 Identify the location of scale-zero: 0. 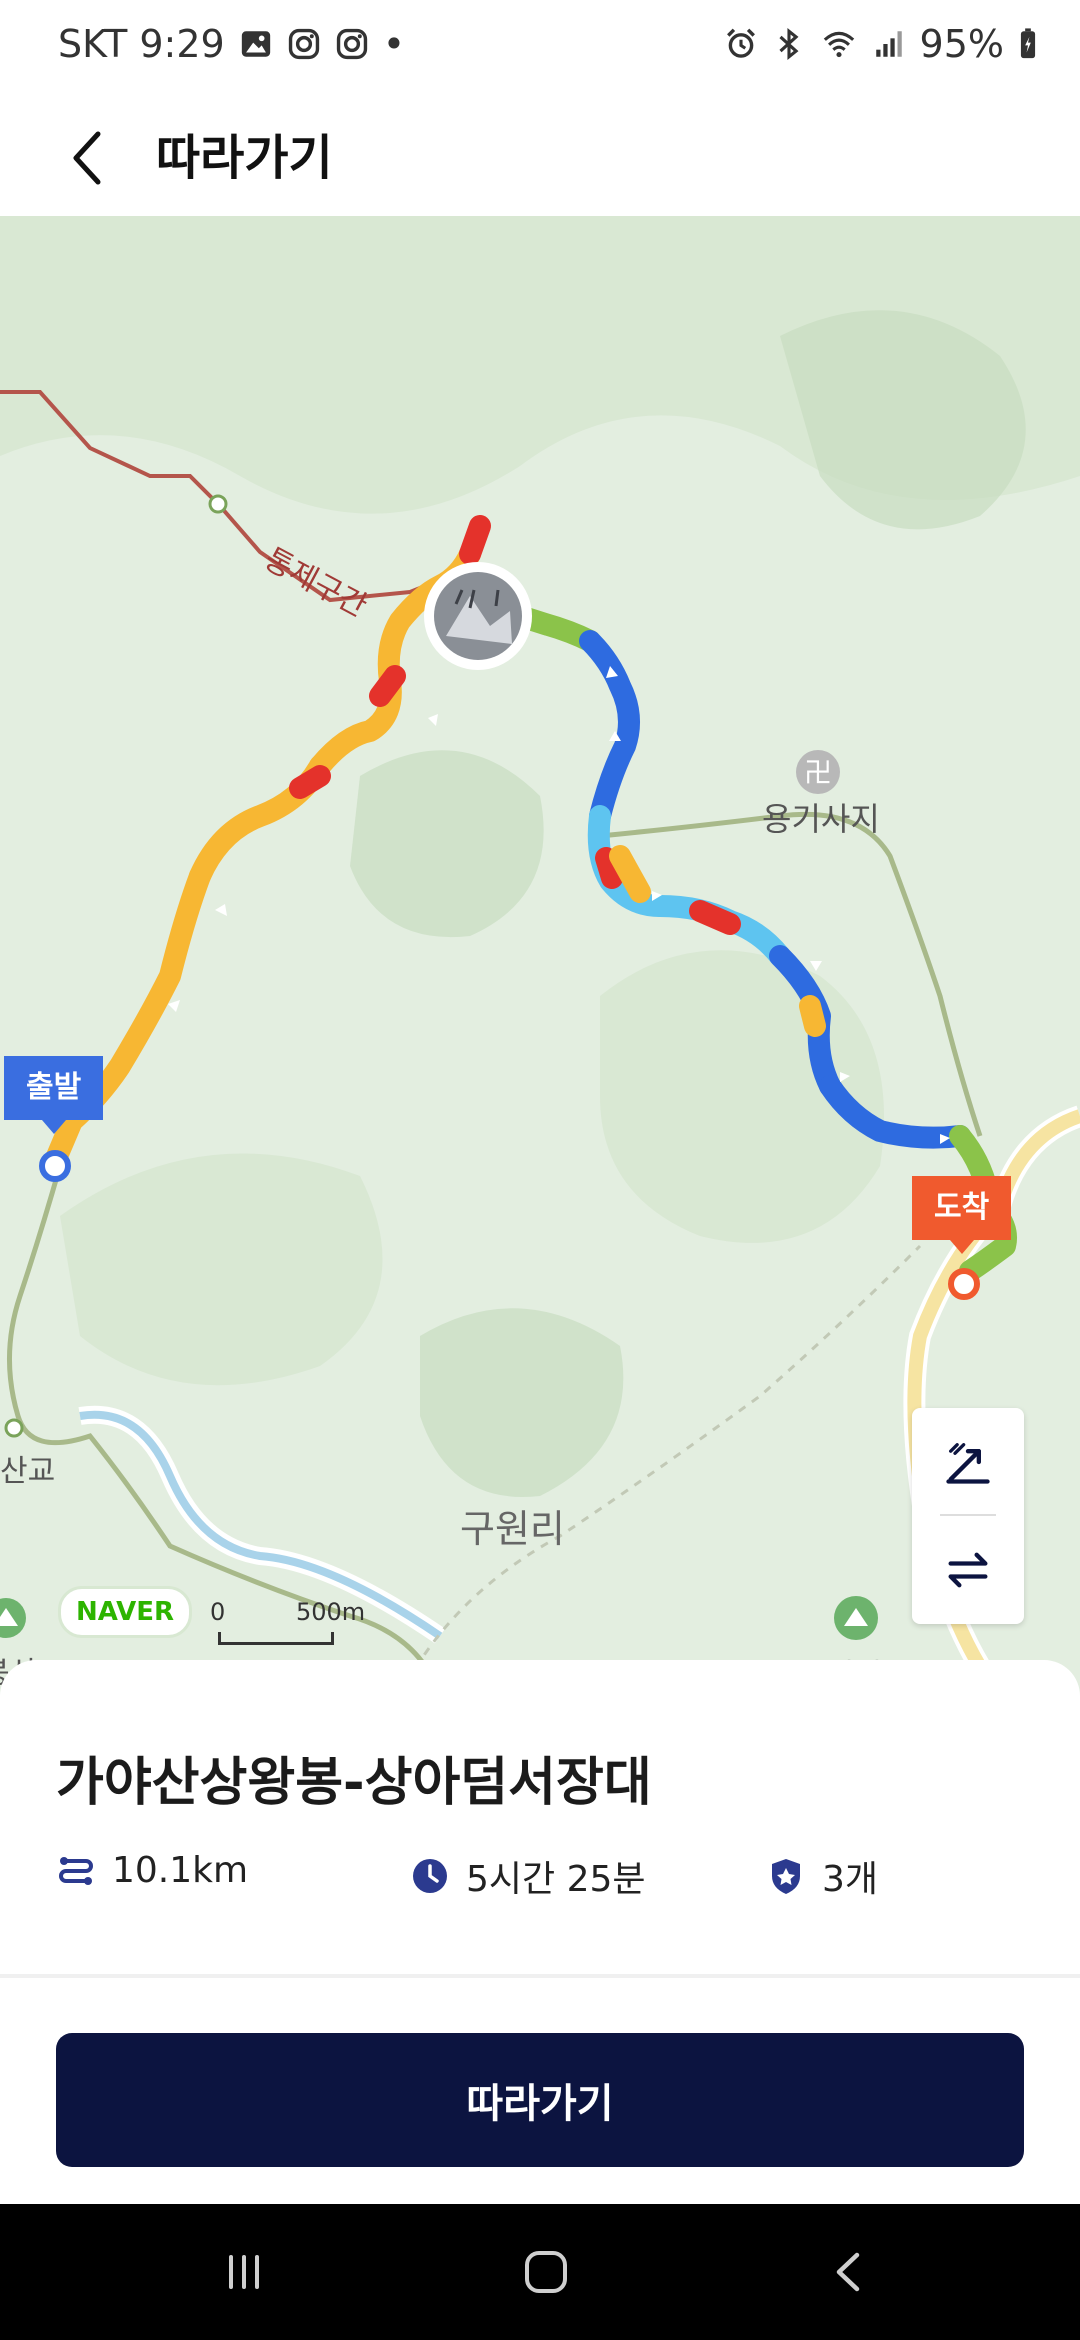
(218, 1612).